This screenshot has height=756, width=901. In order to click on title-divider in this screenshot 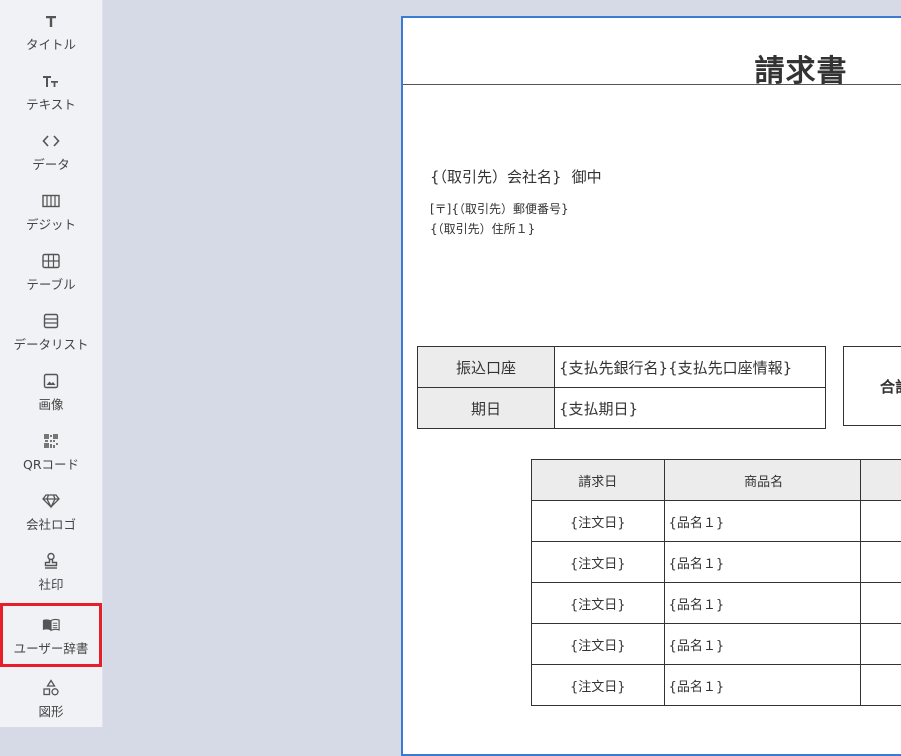, I will do `click(652, 84)`.